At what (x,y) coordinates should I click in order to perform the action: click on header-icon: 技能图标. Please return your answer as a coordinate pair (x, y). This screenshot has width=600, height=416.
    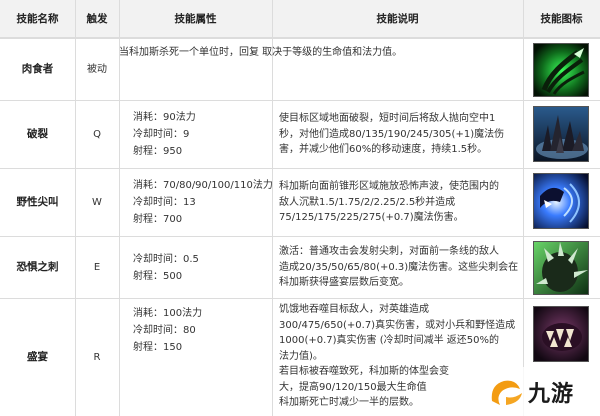
    Looking at the image, I should click on (561, 19).